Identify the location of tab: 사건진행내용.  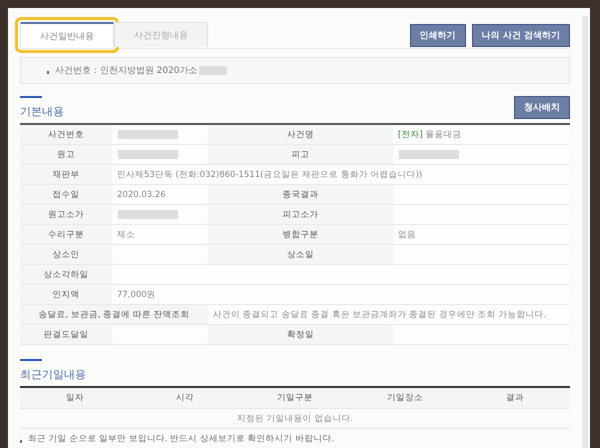
(161, 34).